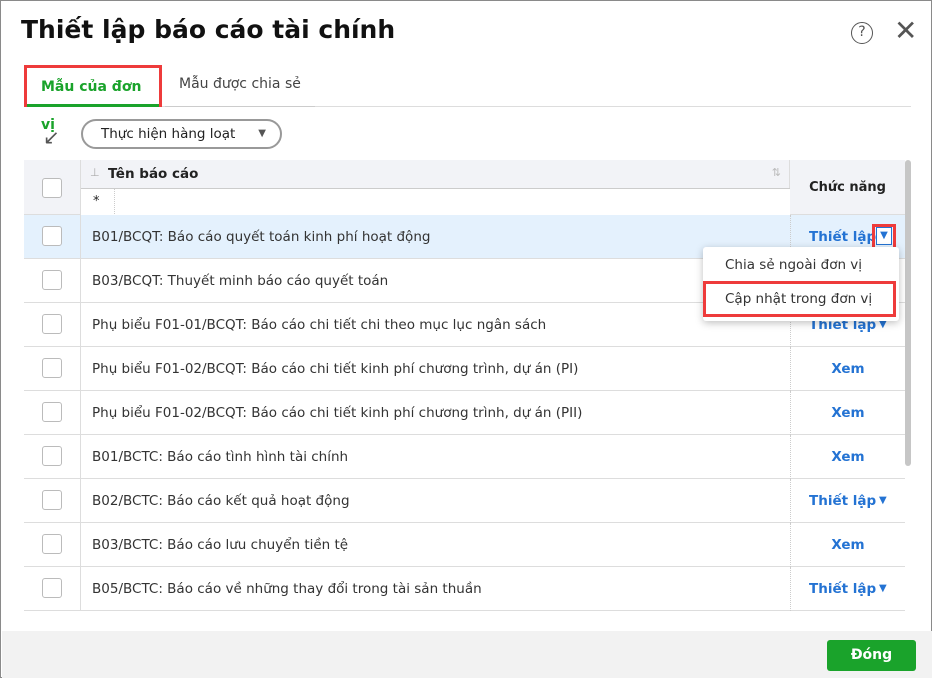 The height and width of the screenshot is (678, 932). Describe the element at coordinates (93, 99) in the screenshot. I see `tab-own-templates: Mẫu của đơn vị` at that location.